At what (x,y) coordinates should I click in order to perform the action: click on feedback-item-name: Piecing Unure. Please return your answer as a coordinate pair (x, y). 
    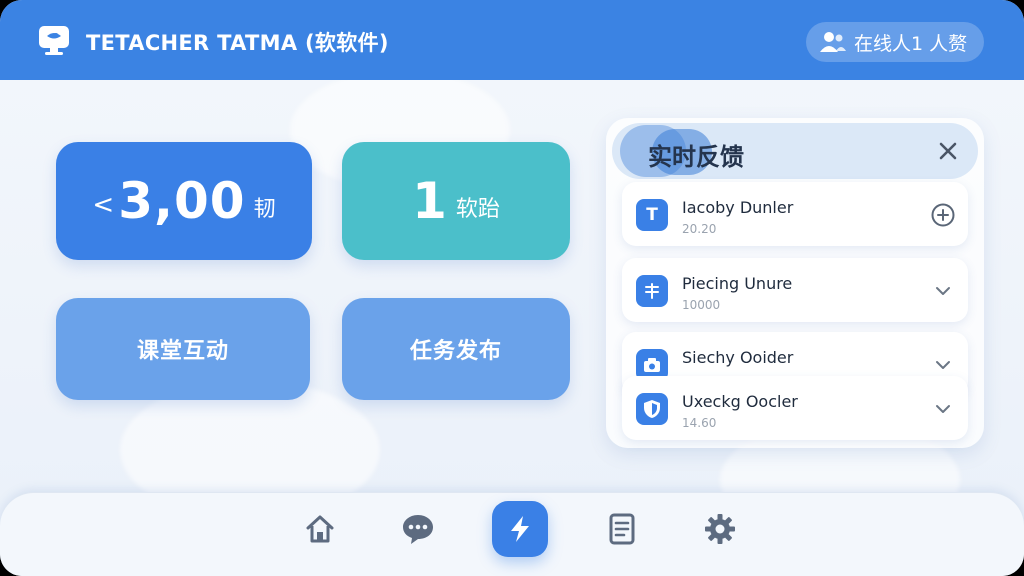
    Looking at the image, I should click on (737, 283).